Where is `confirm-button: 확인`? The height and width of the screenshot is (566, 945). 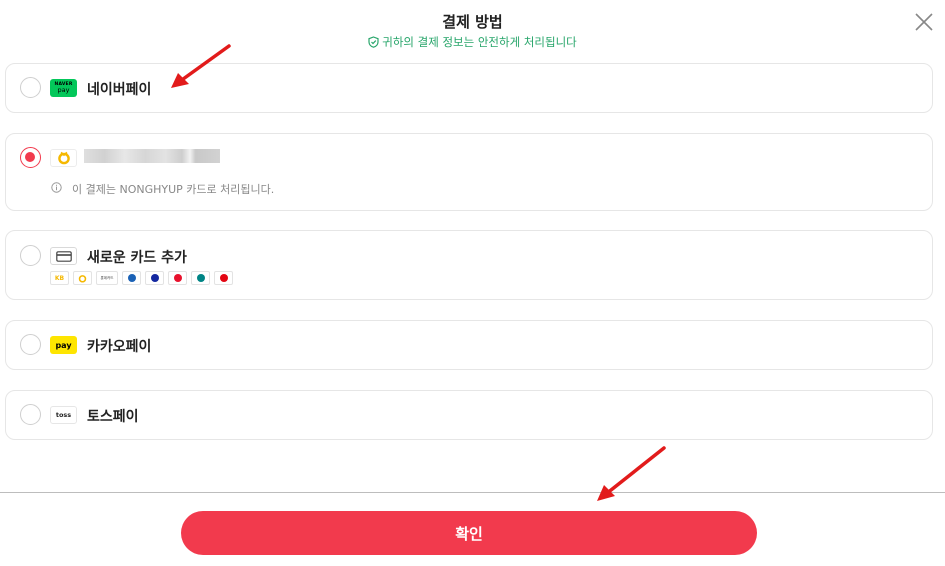 confirm-button: 확인 is located at coordinates (469, 533).